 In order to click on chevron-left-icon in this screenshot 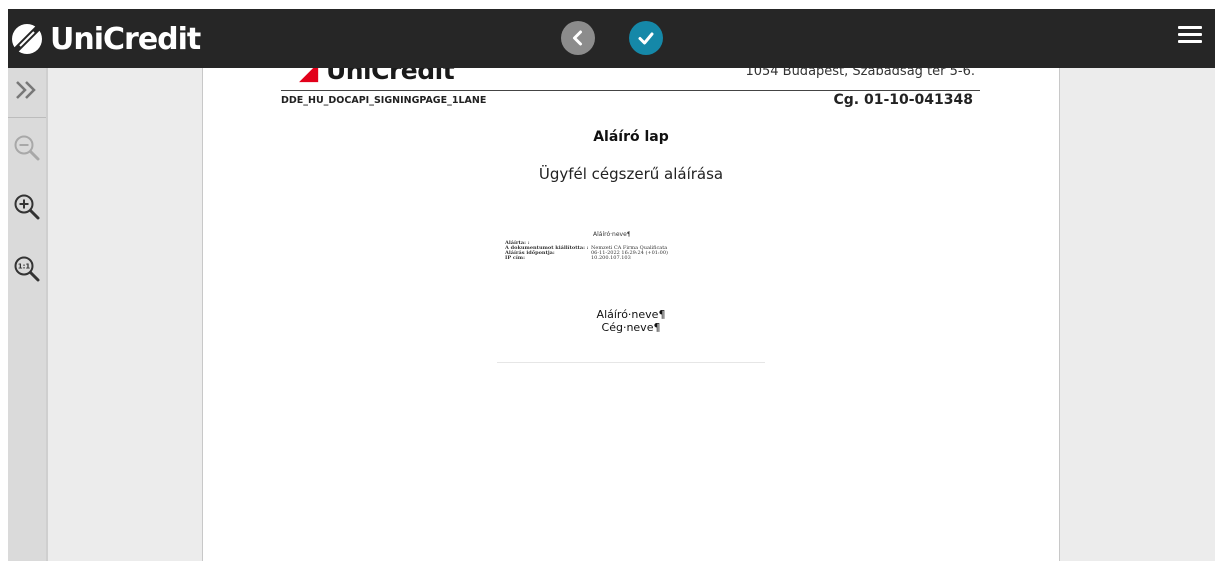, I will do `click(577, 38)`.